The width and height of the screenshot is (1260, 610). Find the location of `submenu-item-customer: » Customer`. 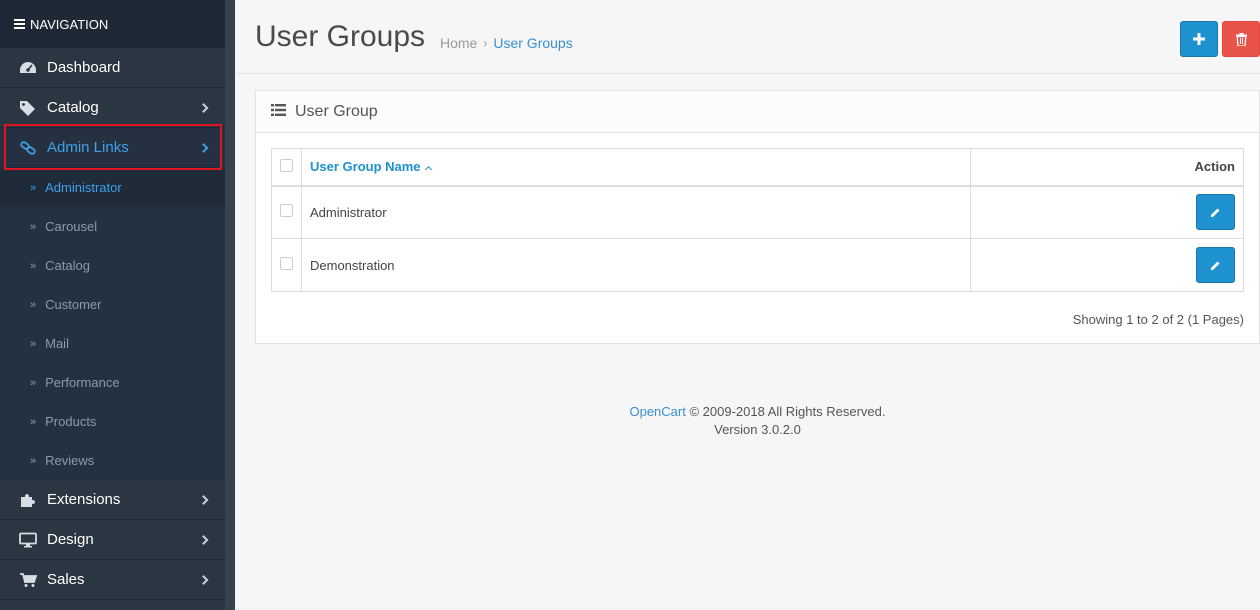

submenu-item-customer: » Customer is located at coordinates (112, 304).